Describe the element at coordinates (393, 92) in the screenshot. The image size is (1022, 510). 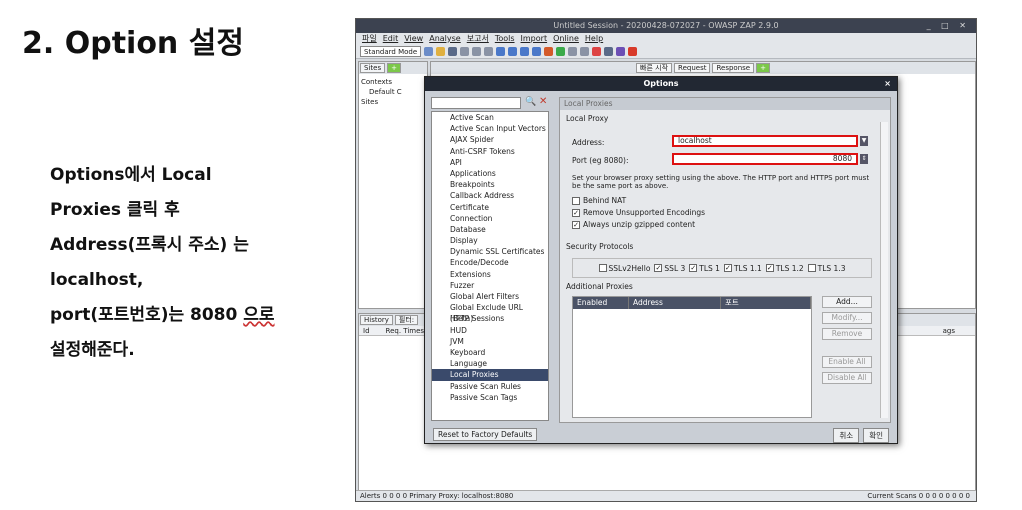
I see `tree-default-context: Default C` at that location.